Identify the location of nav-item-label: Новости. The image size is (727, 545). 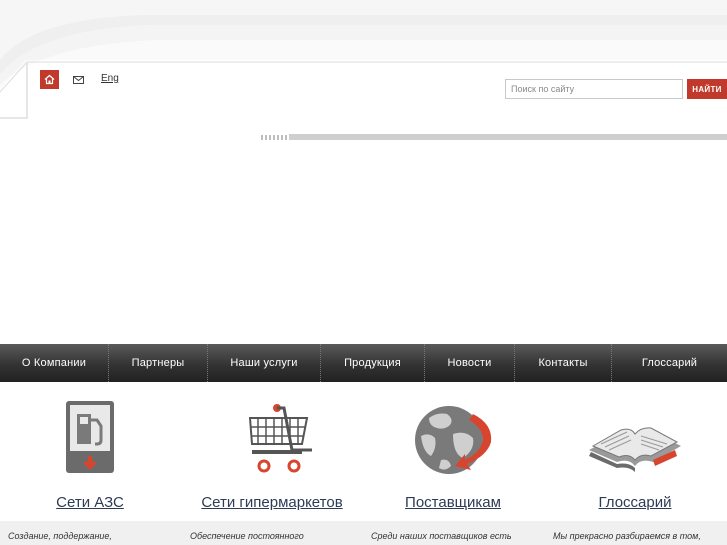
(469, 363).